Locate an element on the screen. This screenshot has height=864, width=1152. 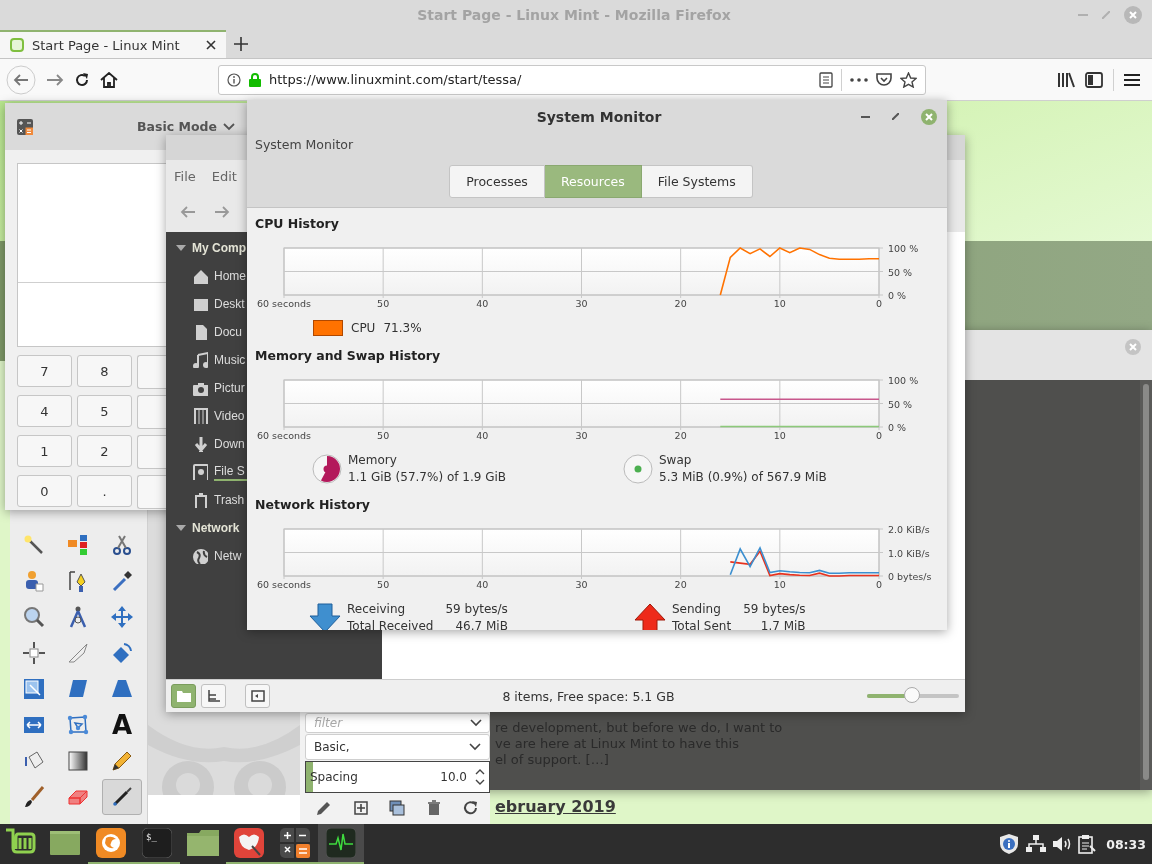
legend-label: Receiving is located at coordinates (377, 609).